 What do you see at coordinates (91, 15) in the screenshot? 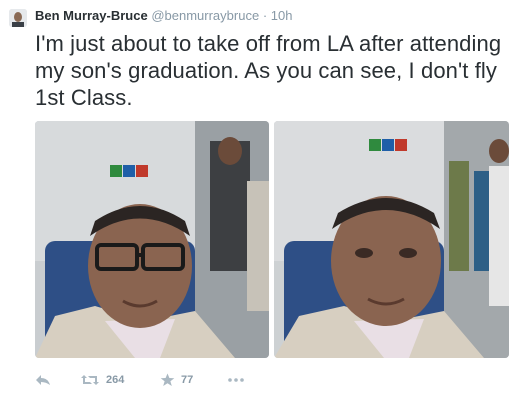
I see `author-name: Ben Murray-Bruce` at bounding box center [91, 15].